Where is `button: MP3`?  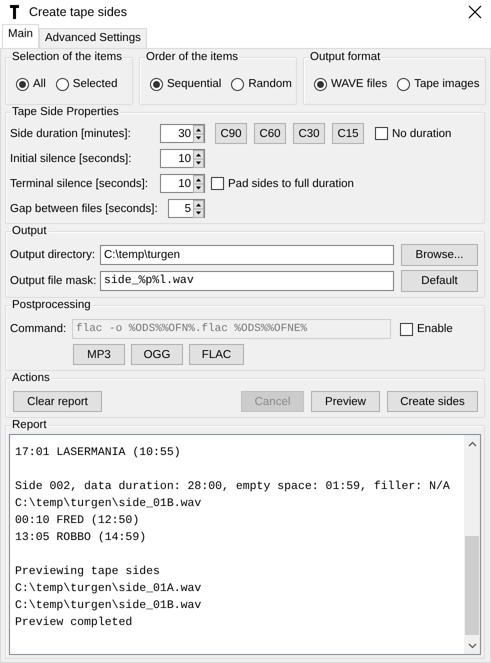
button: MP3 is located at coordinates (99, 354).